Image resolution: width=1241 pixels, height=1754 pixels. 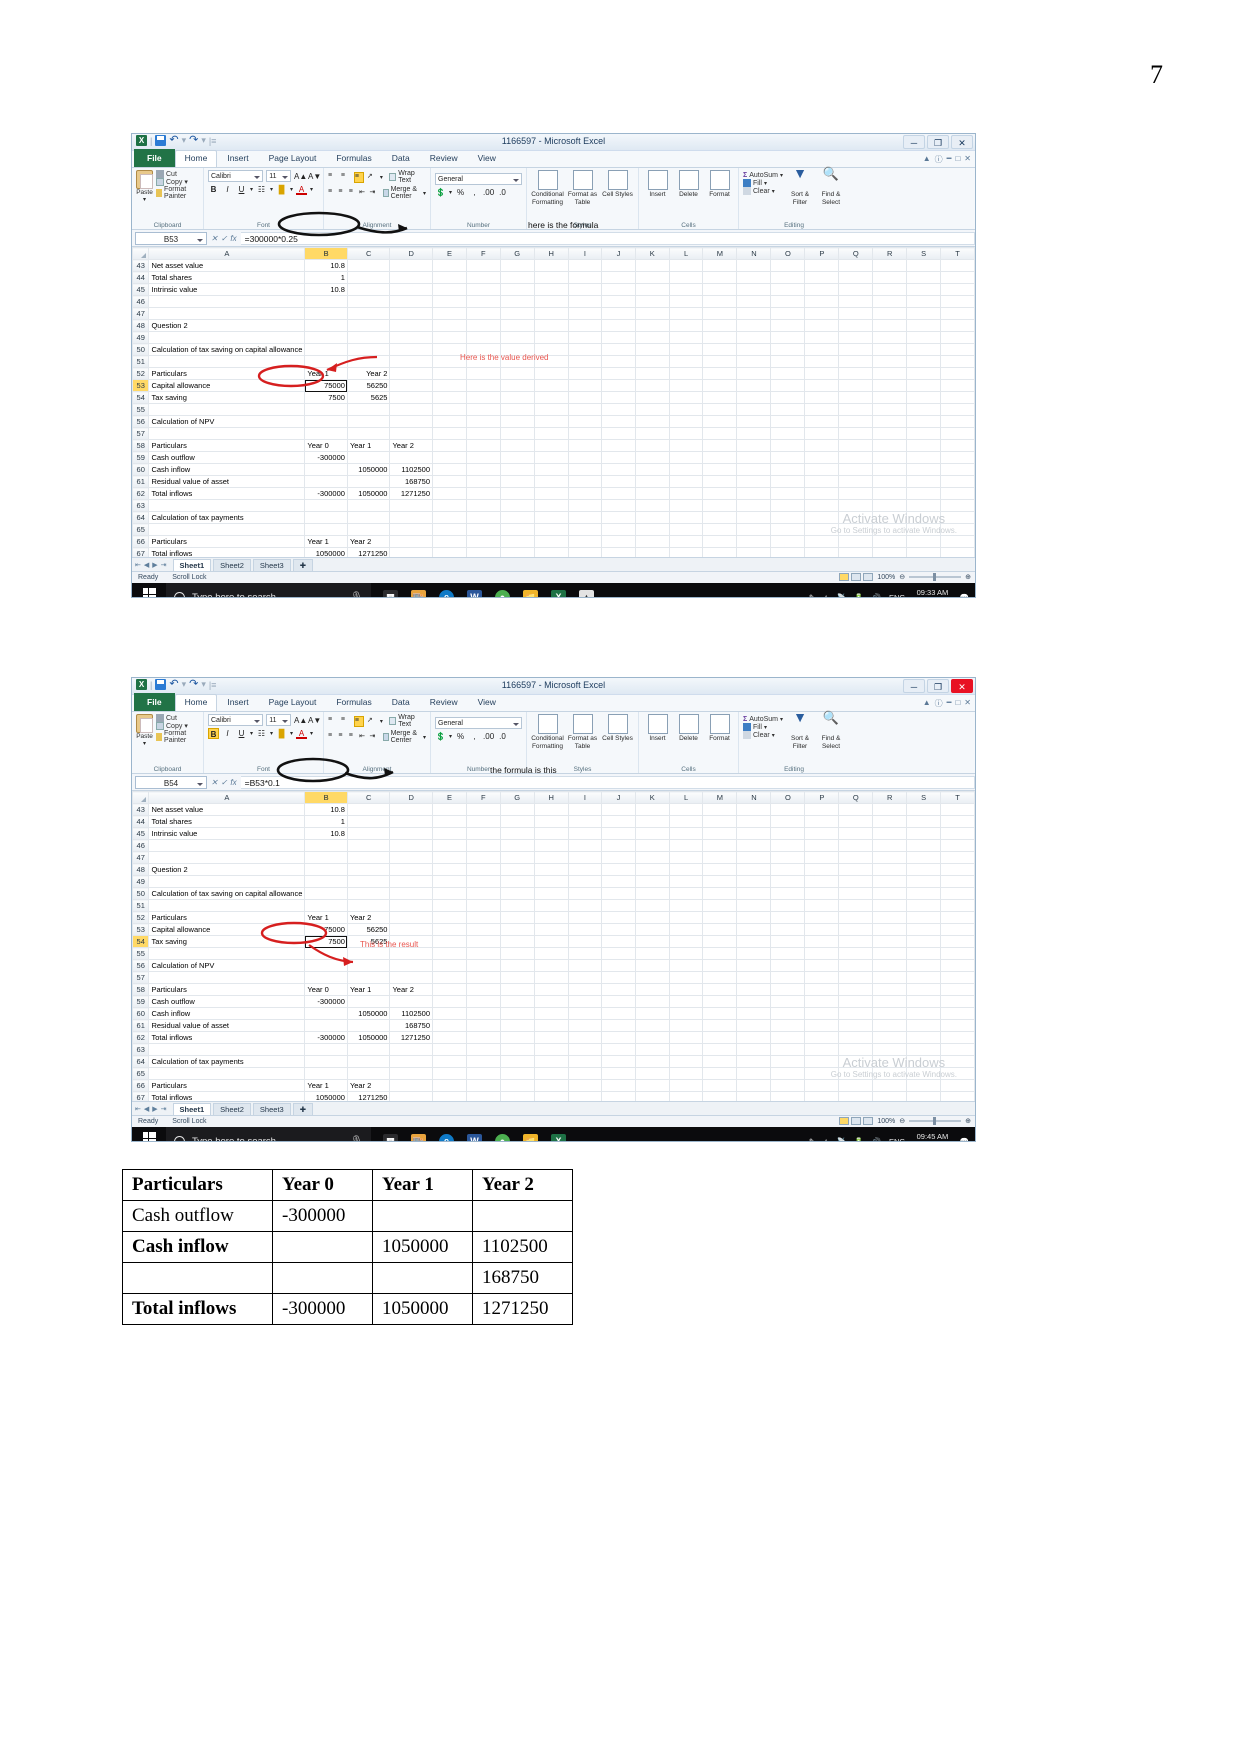 I want to click on cell-P57, so click(x=822, y=433).